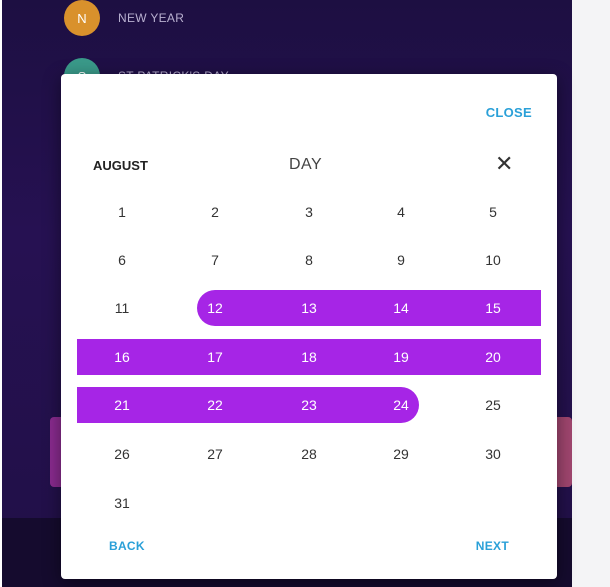  I want to click on background-avatar: N, so click(82, 18).